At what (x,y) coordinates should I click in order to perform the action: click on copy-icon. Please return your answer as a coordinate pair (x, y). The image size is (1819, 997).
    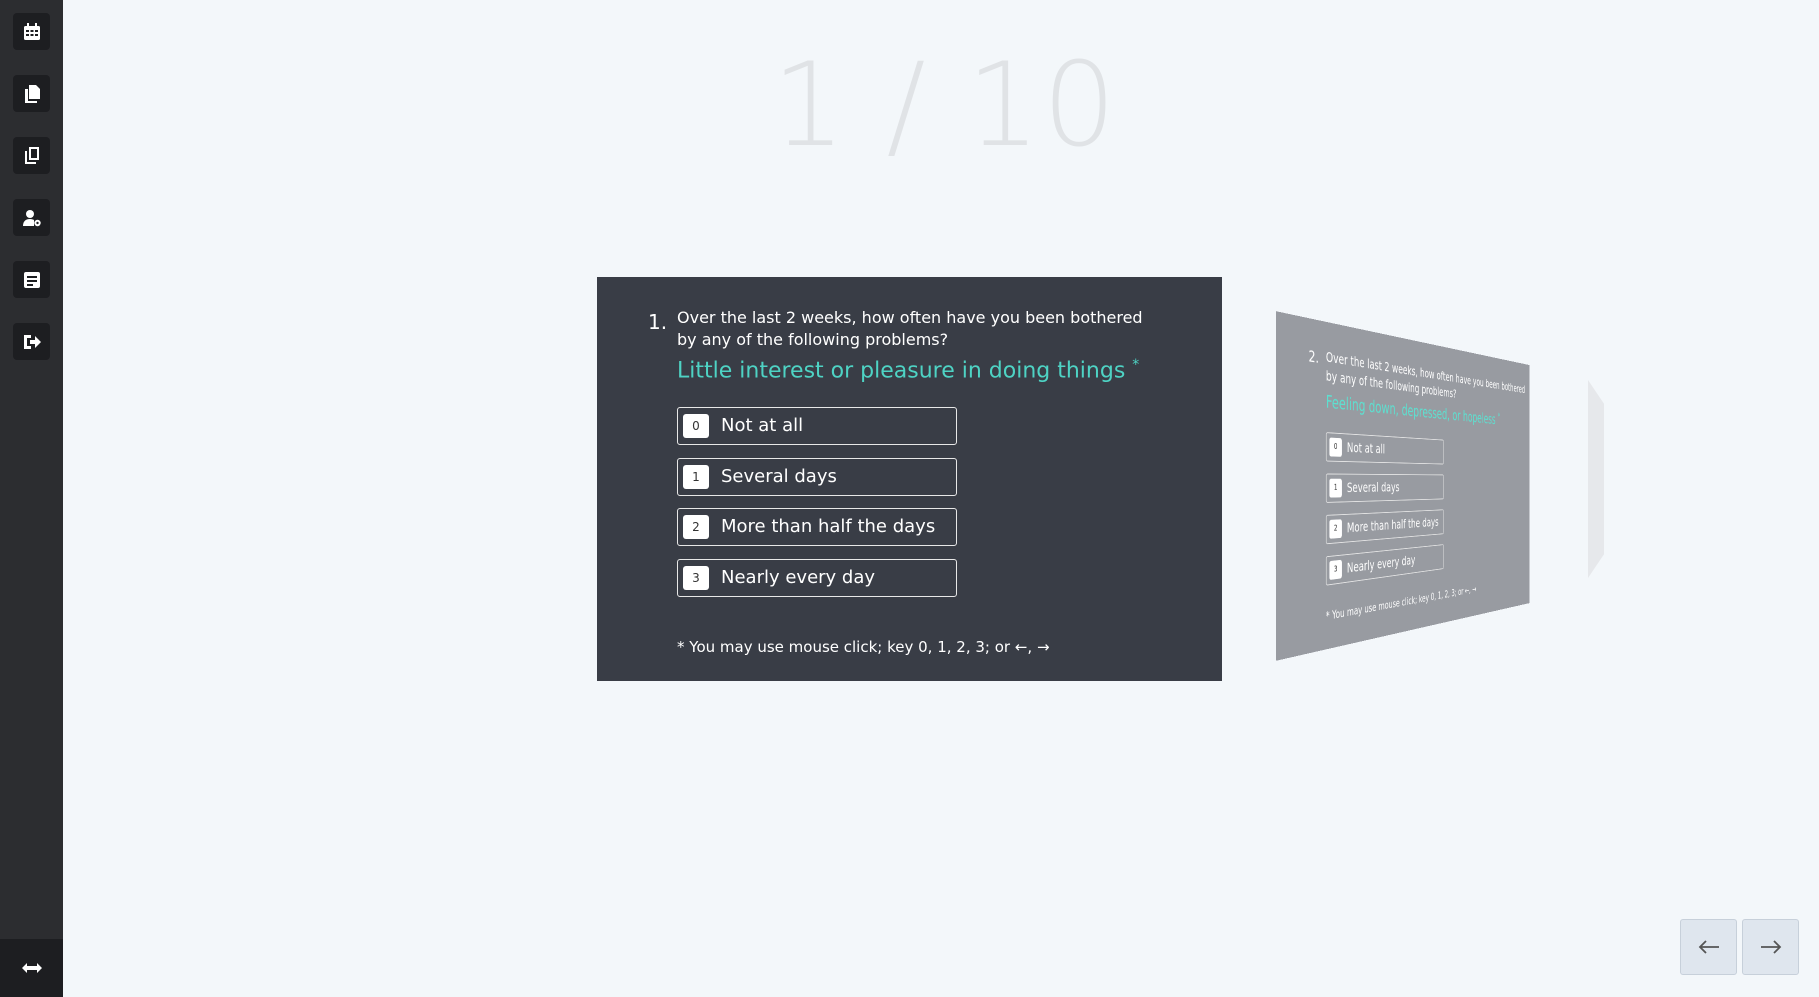
    Looking at the image, I should click on (31, 155).